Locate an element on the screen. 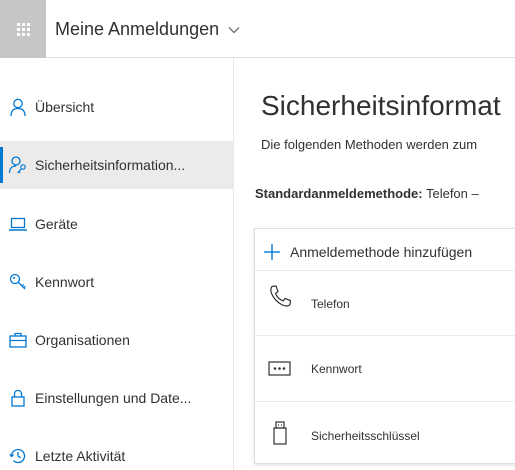 This screenshot has width=515, height=470. sidebar-item-label: Organisationen is located at coordinates (82, 340).